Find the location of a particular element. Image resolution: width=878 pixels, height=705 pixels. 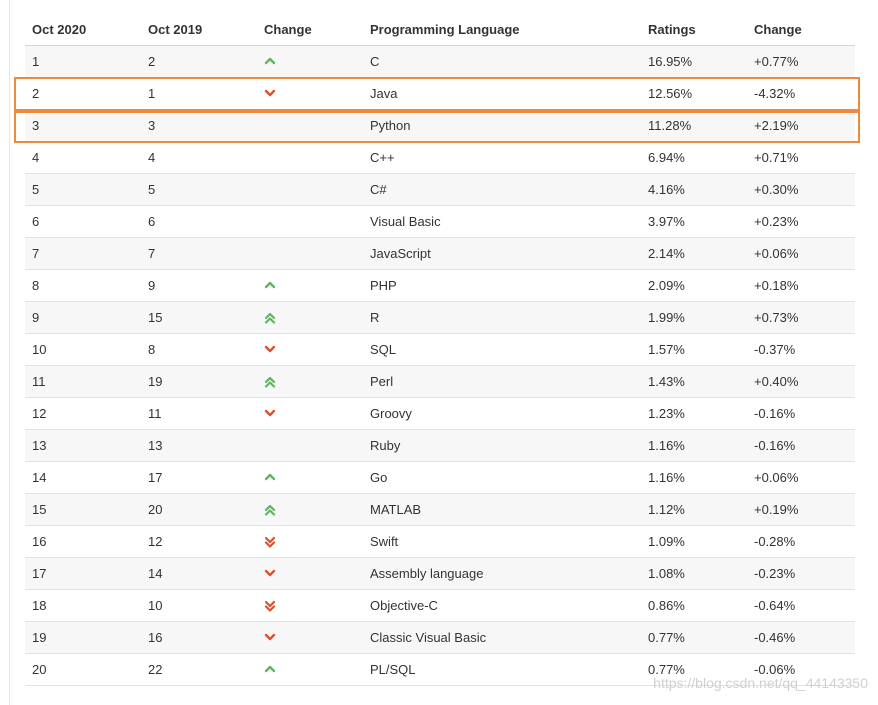

rank-oct-2020: 16 is located at coordinates (39, 541).